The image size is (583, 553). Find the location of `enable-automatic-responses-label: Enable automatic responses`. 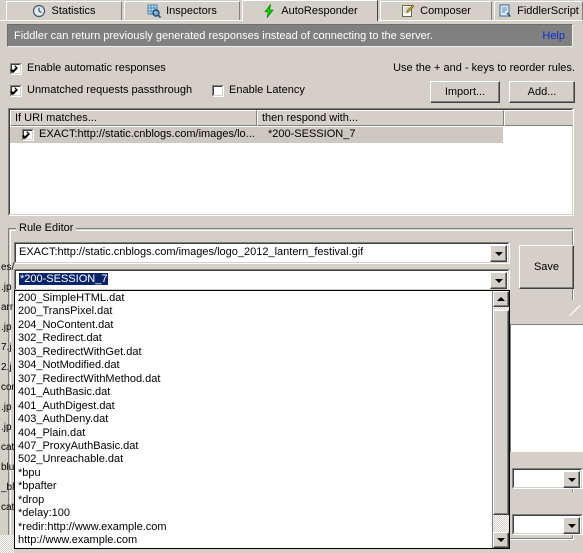

enable-automatic-responses-label: Enable automatic responses is located at coordinates (96, 68).